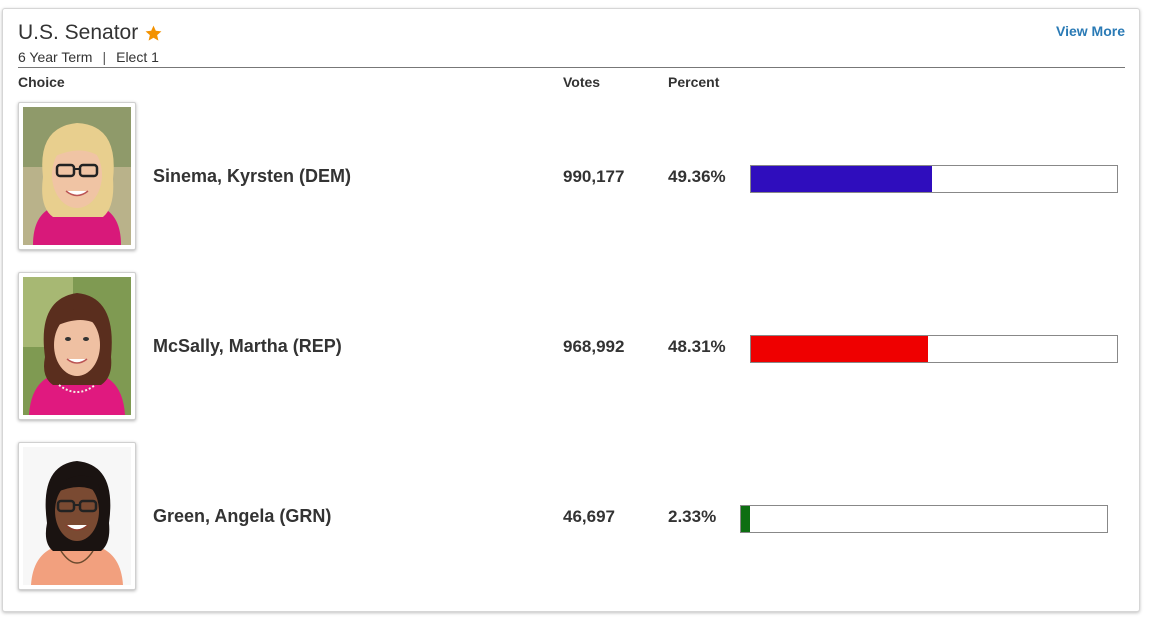  I want to click on race-title: U.S. Senator, so click(90, 33).